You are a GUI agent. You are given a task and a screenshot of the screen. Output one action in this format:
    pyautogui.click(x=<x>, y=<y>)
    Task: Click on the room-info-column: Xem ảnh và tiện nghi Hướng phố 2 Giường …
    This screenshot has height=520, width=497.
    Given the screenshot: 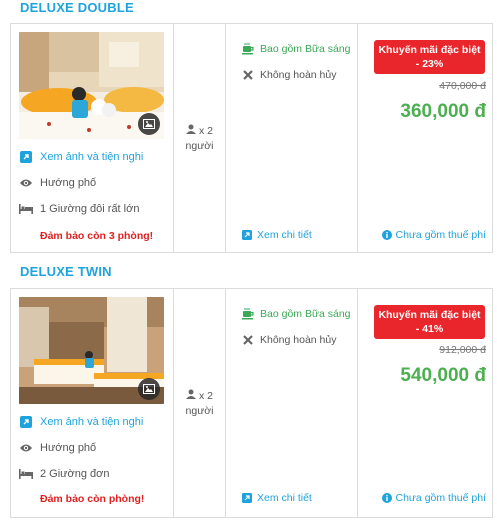 What is the action you would take?
    pyautogui.click(x=92, y=403)
    